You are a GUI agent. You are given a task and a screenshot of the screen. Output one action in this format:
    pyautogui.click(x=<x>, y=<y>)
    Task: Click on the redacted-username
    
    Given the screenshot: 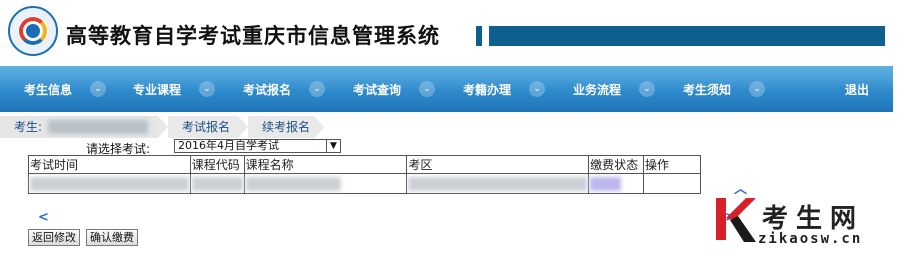 What is the action you would take?
    pyautogui.click(x=98, y=127)
    